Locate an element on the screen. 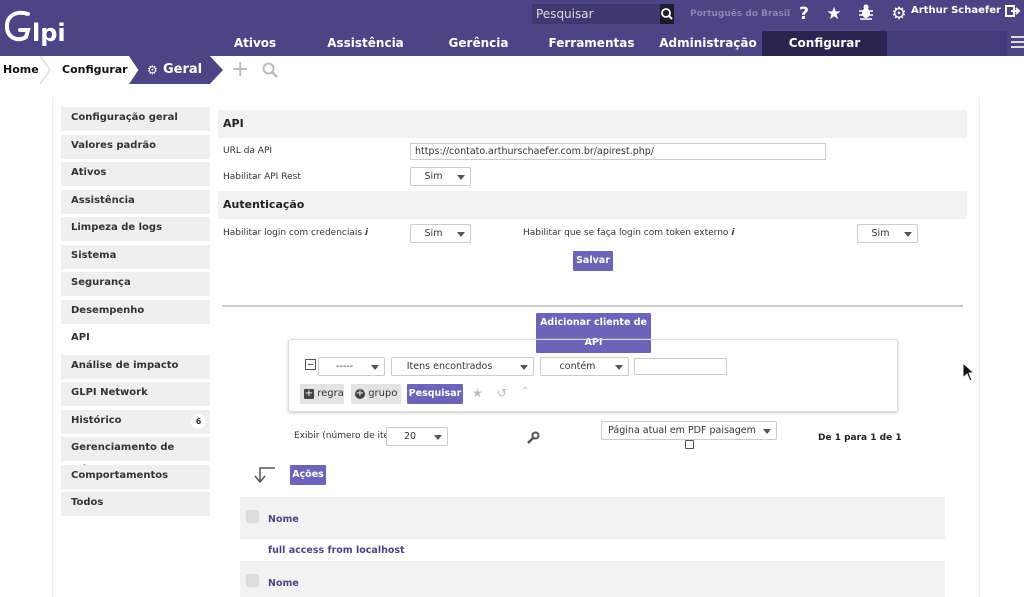 The image size is (1024, 597). creds-value: Sim is located at coordinates (433, 233).